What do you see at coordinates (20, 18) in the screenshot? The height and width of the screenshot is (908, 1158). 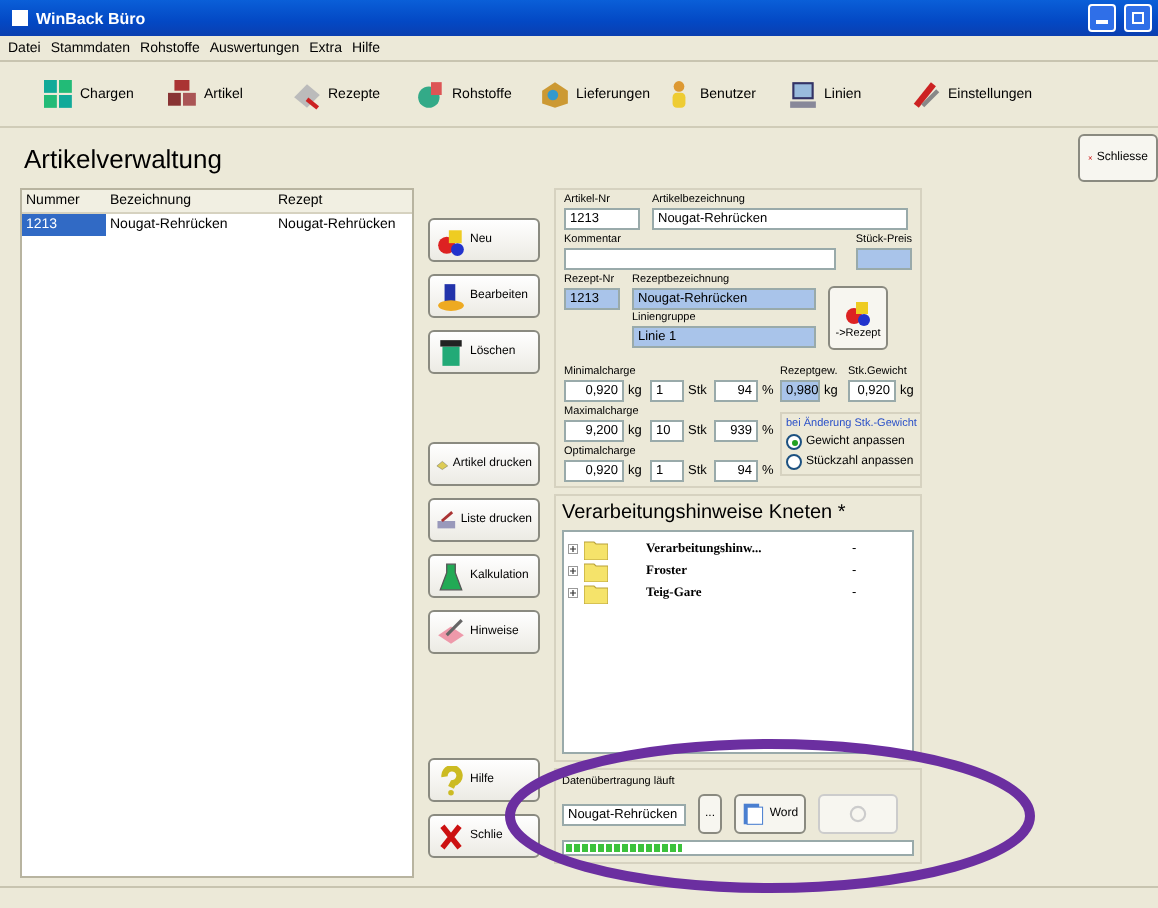 I see `app-icon` at bounding box center [20, 18].